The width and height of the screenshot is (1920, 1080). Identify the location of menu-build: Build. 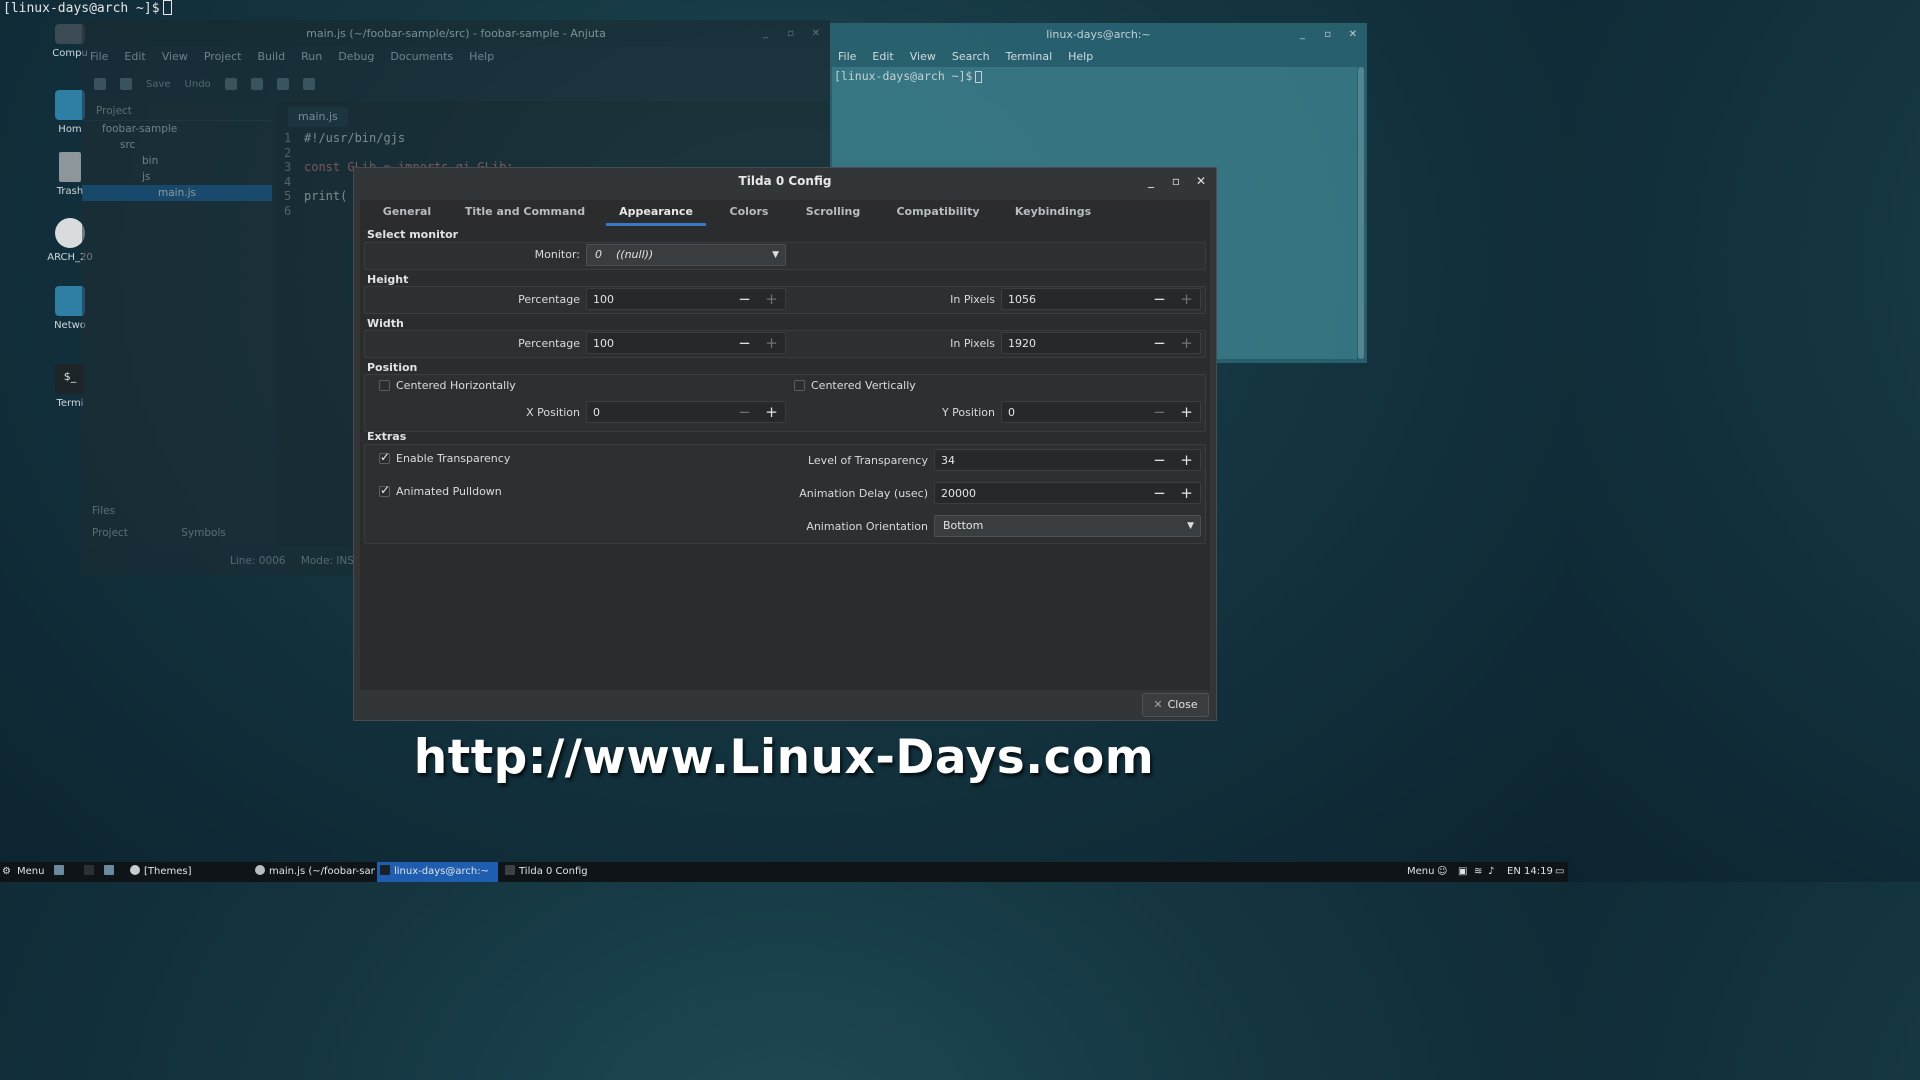
(271, 57).